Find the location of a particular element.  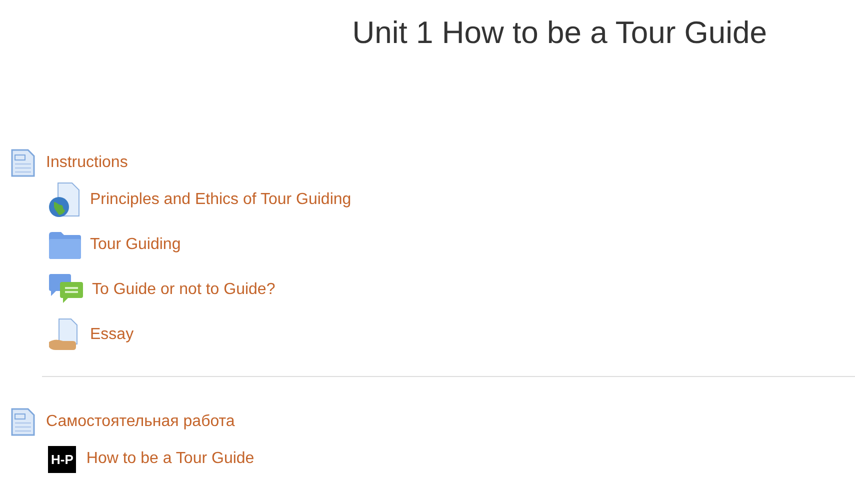

activity-link: Essay is located at coordinates (112, 335).